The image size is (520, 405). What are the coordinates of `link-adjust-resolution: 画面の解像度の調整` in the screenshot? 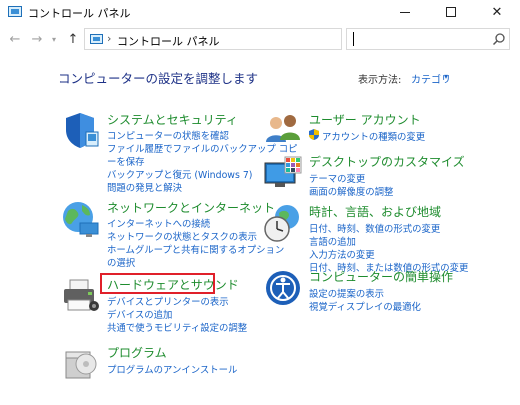 It's located at (351, 191).